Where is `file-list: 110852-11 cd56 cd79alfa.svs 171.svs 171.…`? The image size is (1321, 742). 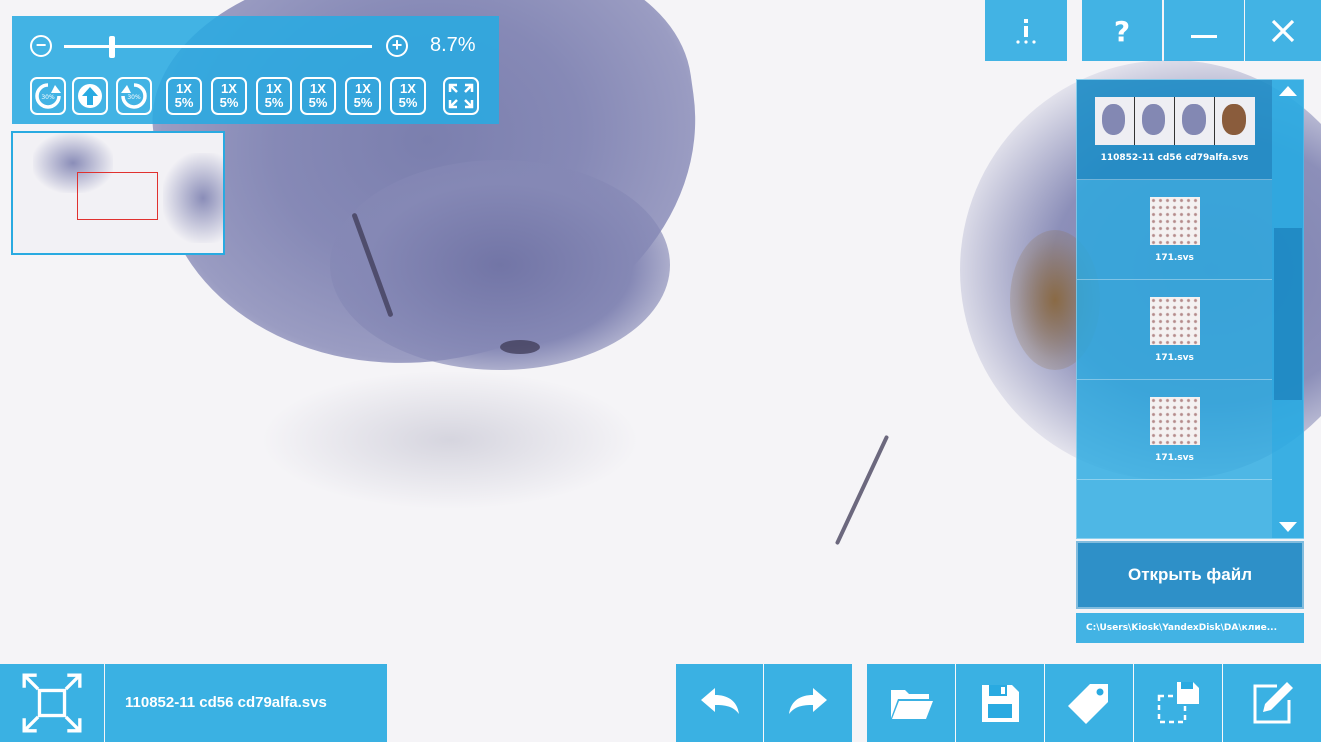
file-list: 110852-11 cd56 cd79alfa.svs 171.svs 171.… is located at coordinates (1190, 309).